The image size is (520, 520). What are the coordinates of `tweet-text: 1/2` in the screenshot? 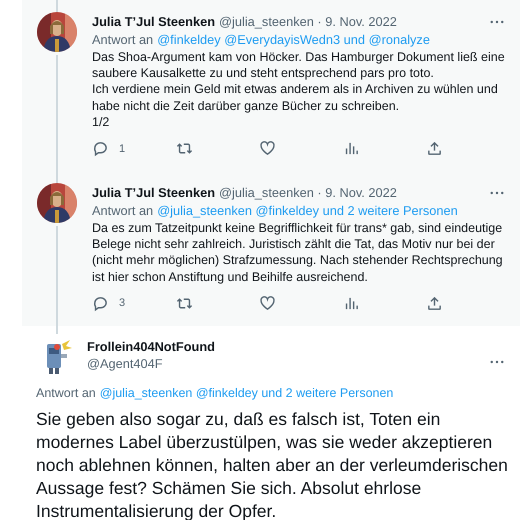 It's located at (101, 122).